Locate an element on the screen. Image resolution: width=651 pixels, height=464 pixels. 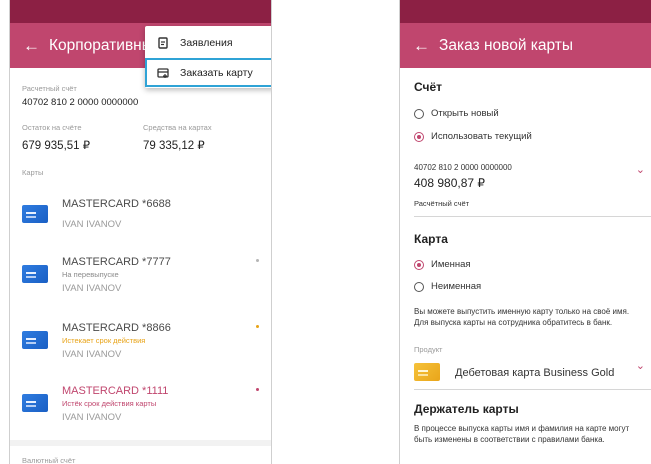
card-row: MASTERCARD *6688 IVAN IVANOV is located at coordinates (140, 217).